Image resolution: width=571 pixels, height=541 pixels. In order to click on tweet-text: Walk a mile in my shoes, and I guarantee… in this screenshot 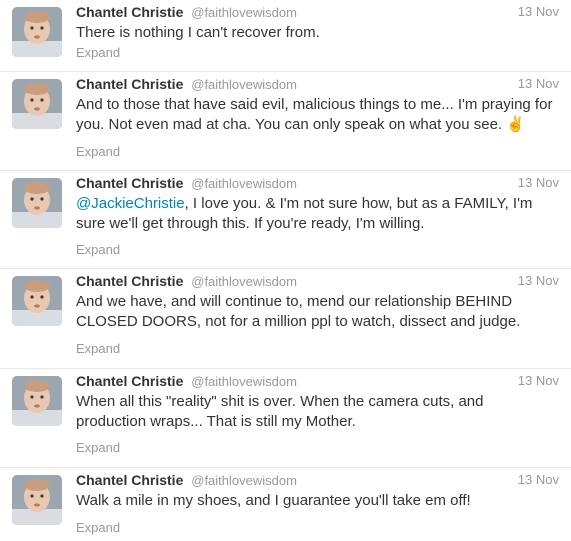, I will do `click(273, 500)`.